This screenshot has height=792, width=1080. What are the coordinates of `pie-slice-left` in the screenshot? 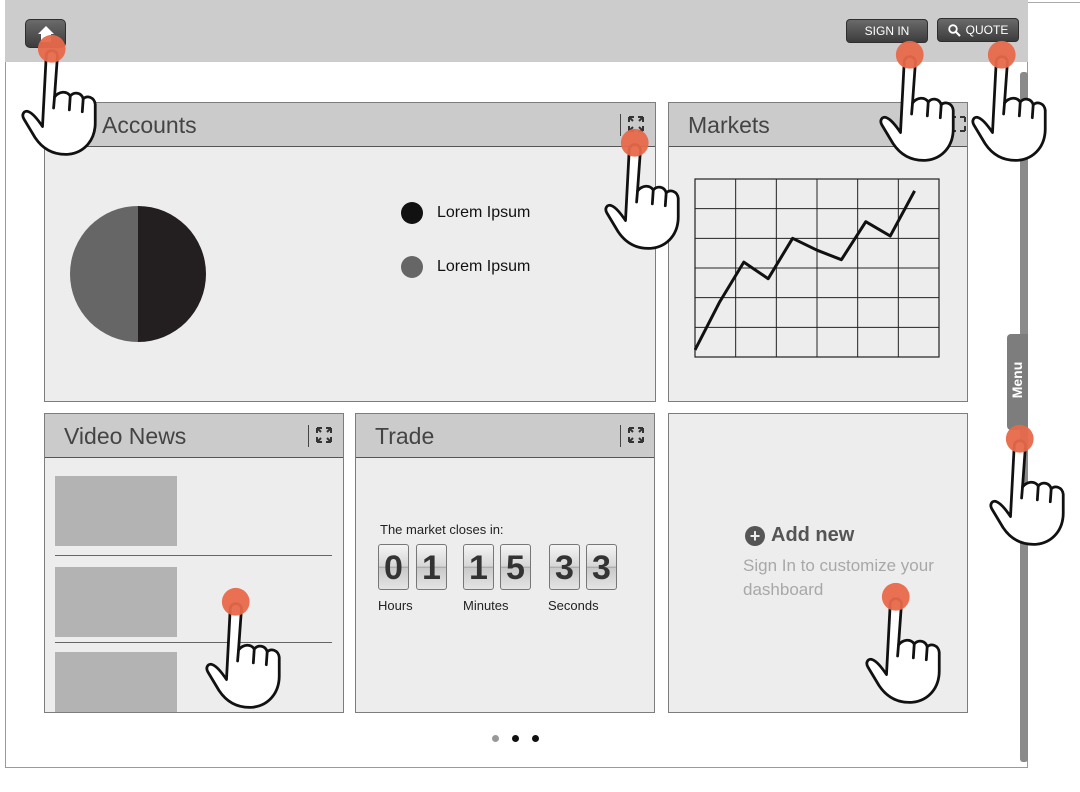 It's located at (104, 274).